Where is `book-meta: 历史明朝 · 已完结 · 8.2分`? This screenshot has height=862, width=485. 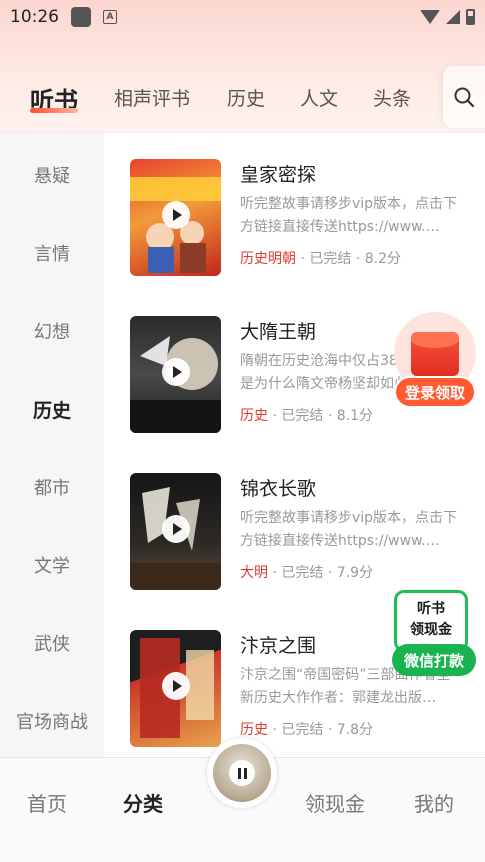 book-meta: 历史明朝 · 已完结 · 8.2分 is located at coordinates (320, 258).